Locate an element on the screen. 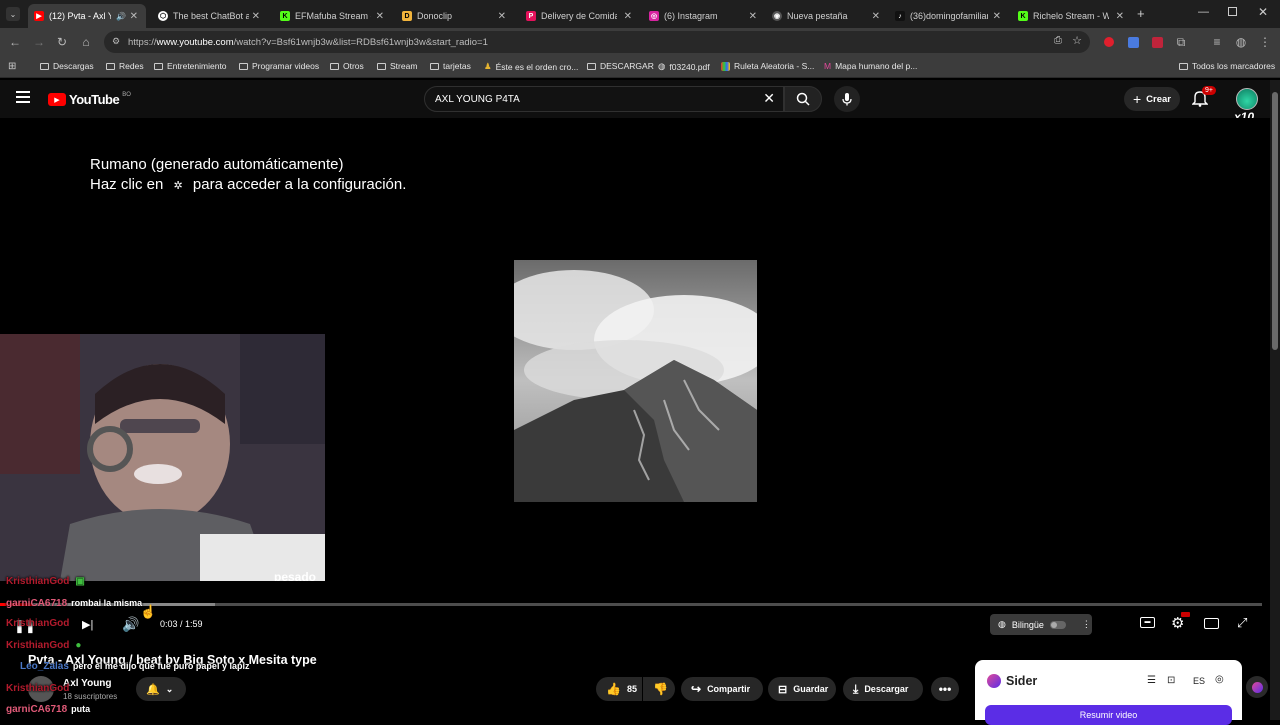  miniplayer-button is located at coordinates (1211, 623).